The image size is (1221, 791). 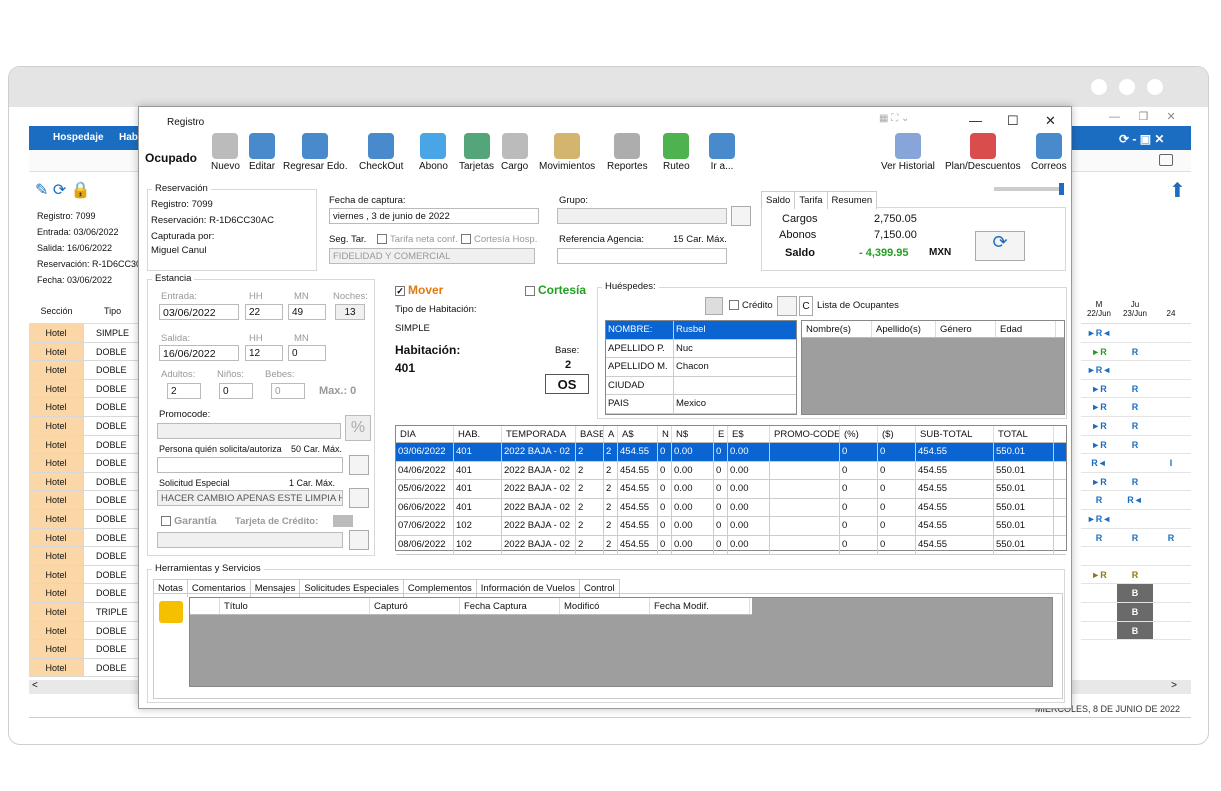 I want to click on tarifas-col-header: TOTAL, so click(x=1024, y=434).